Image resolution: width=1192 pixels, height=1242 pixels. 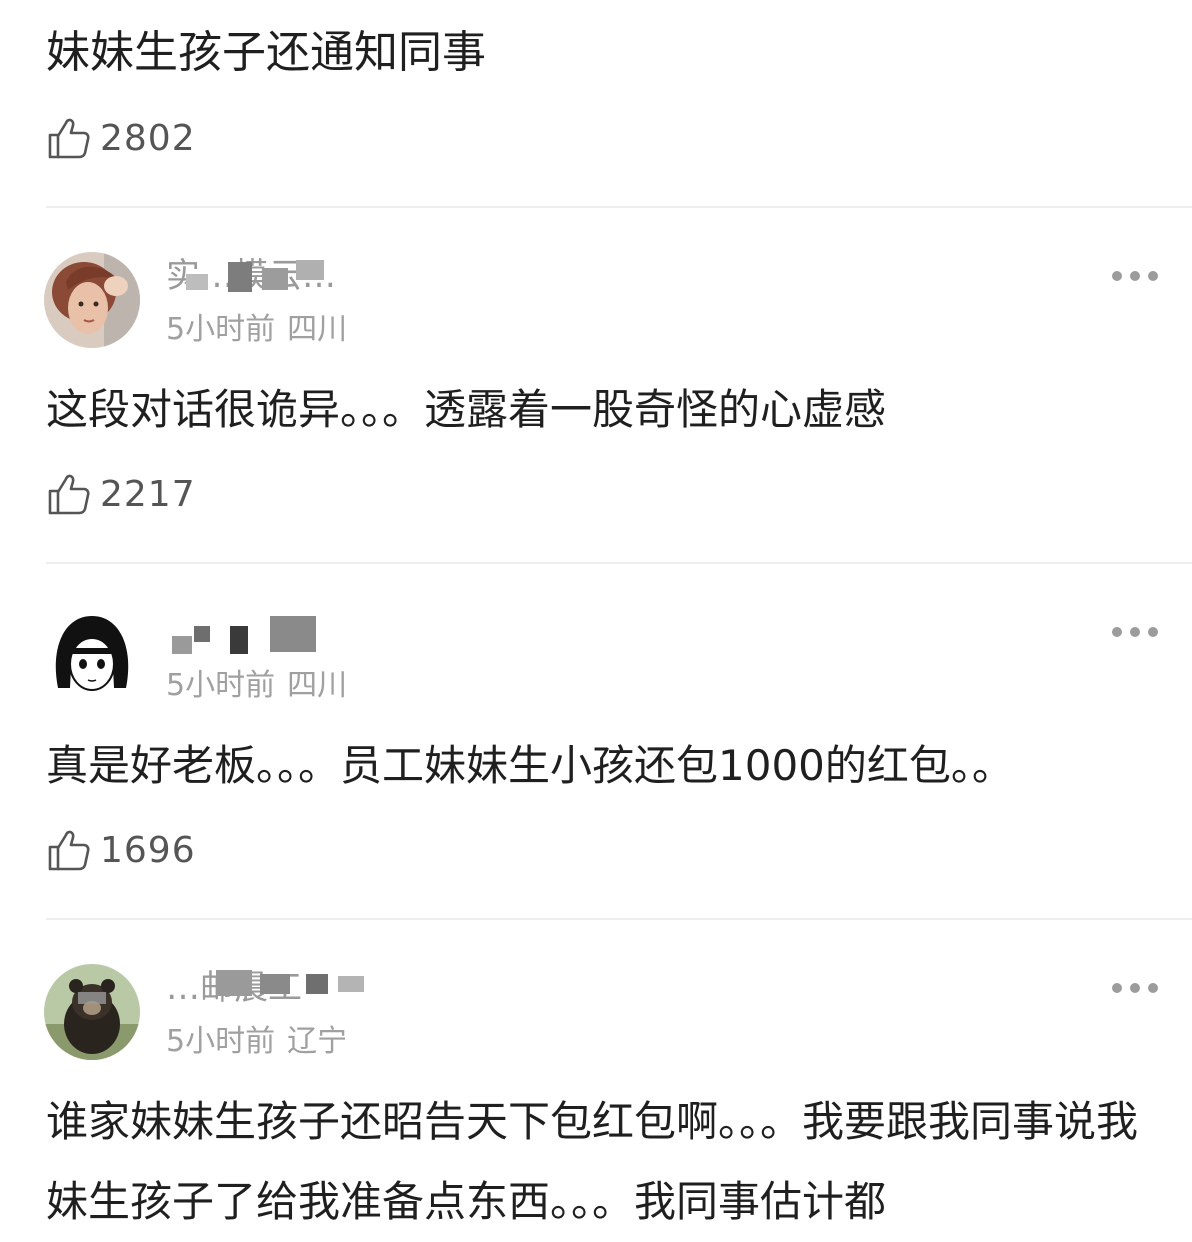 I want to click on like-count: 1696, so click(x=148, y=850).